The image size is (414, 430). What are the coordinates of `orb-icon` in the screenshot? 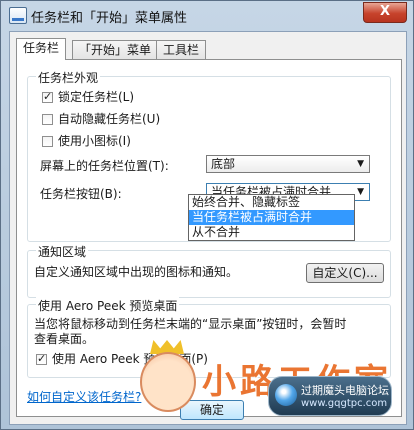 It's located at (286, 395).